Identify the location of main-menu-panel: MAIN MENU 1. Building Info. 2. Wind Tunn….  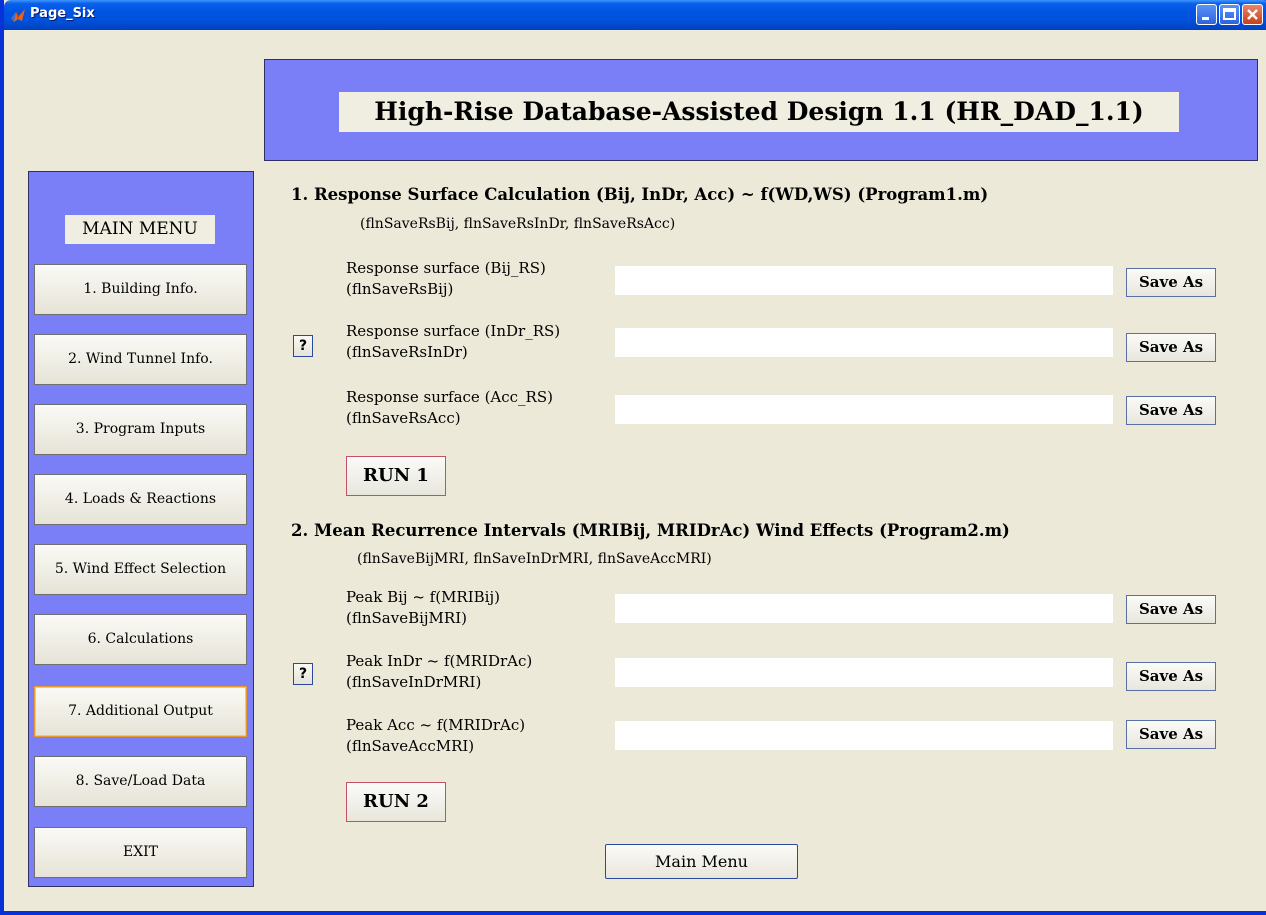
(141, 529).